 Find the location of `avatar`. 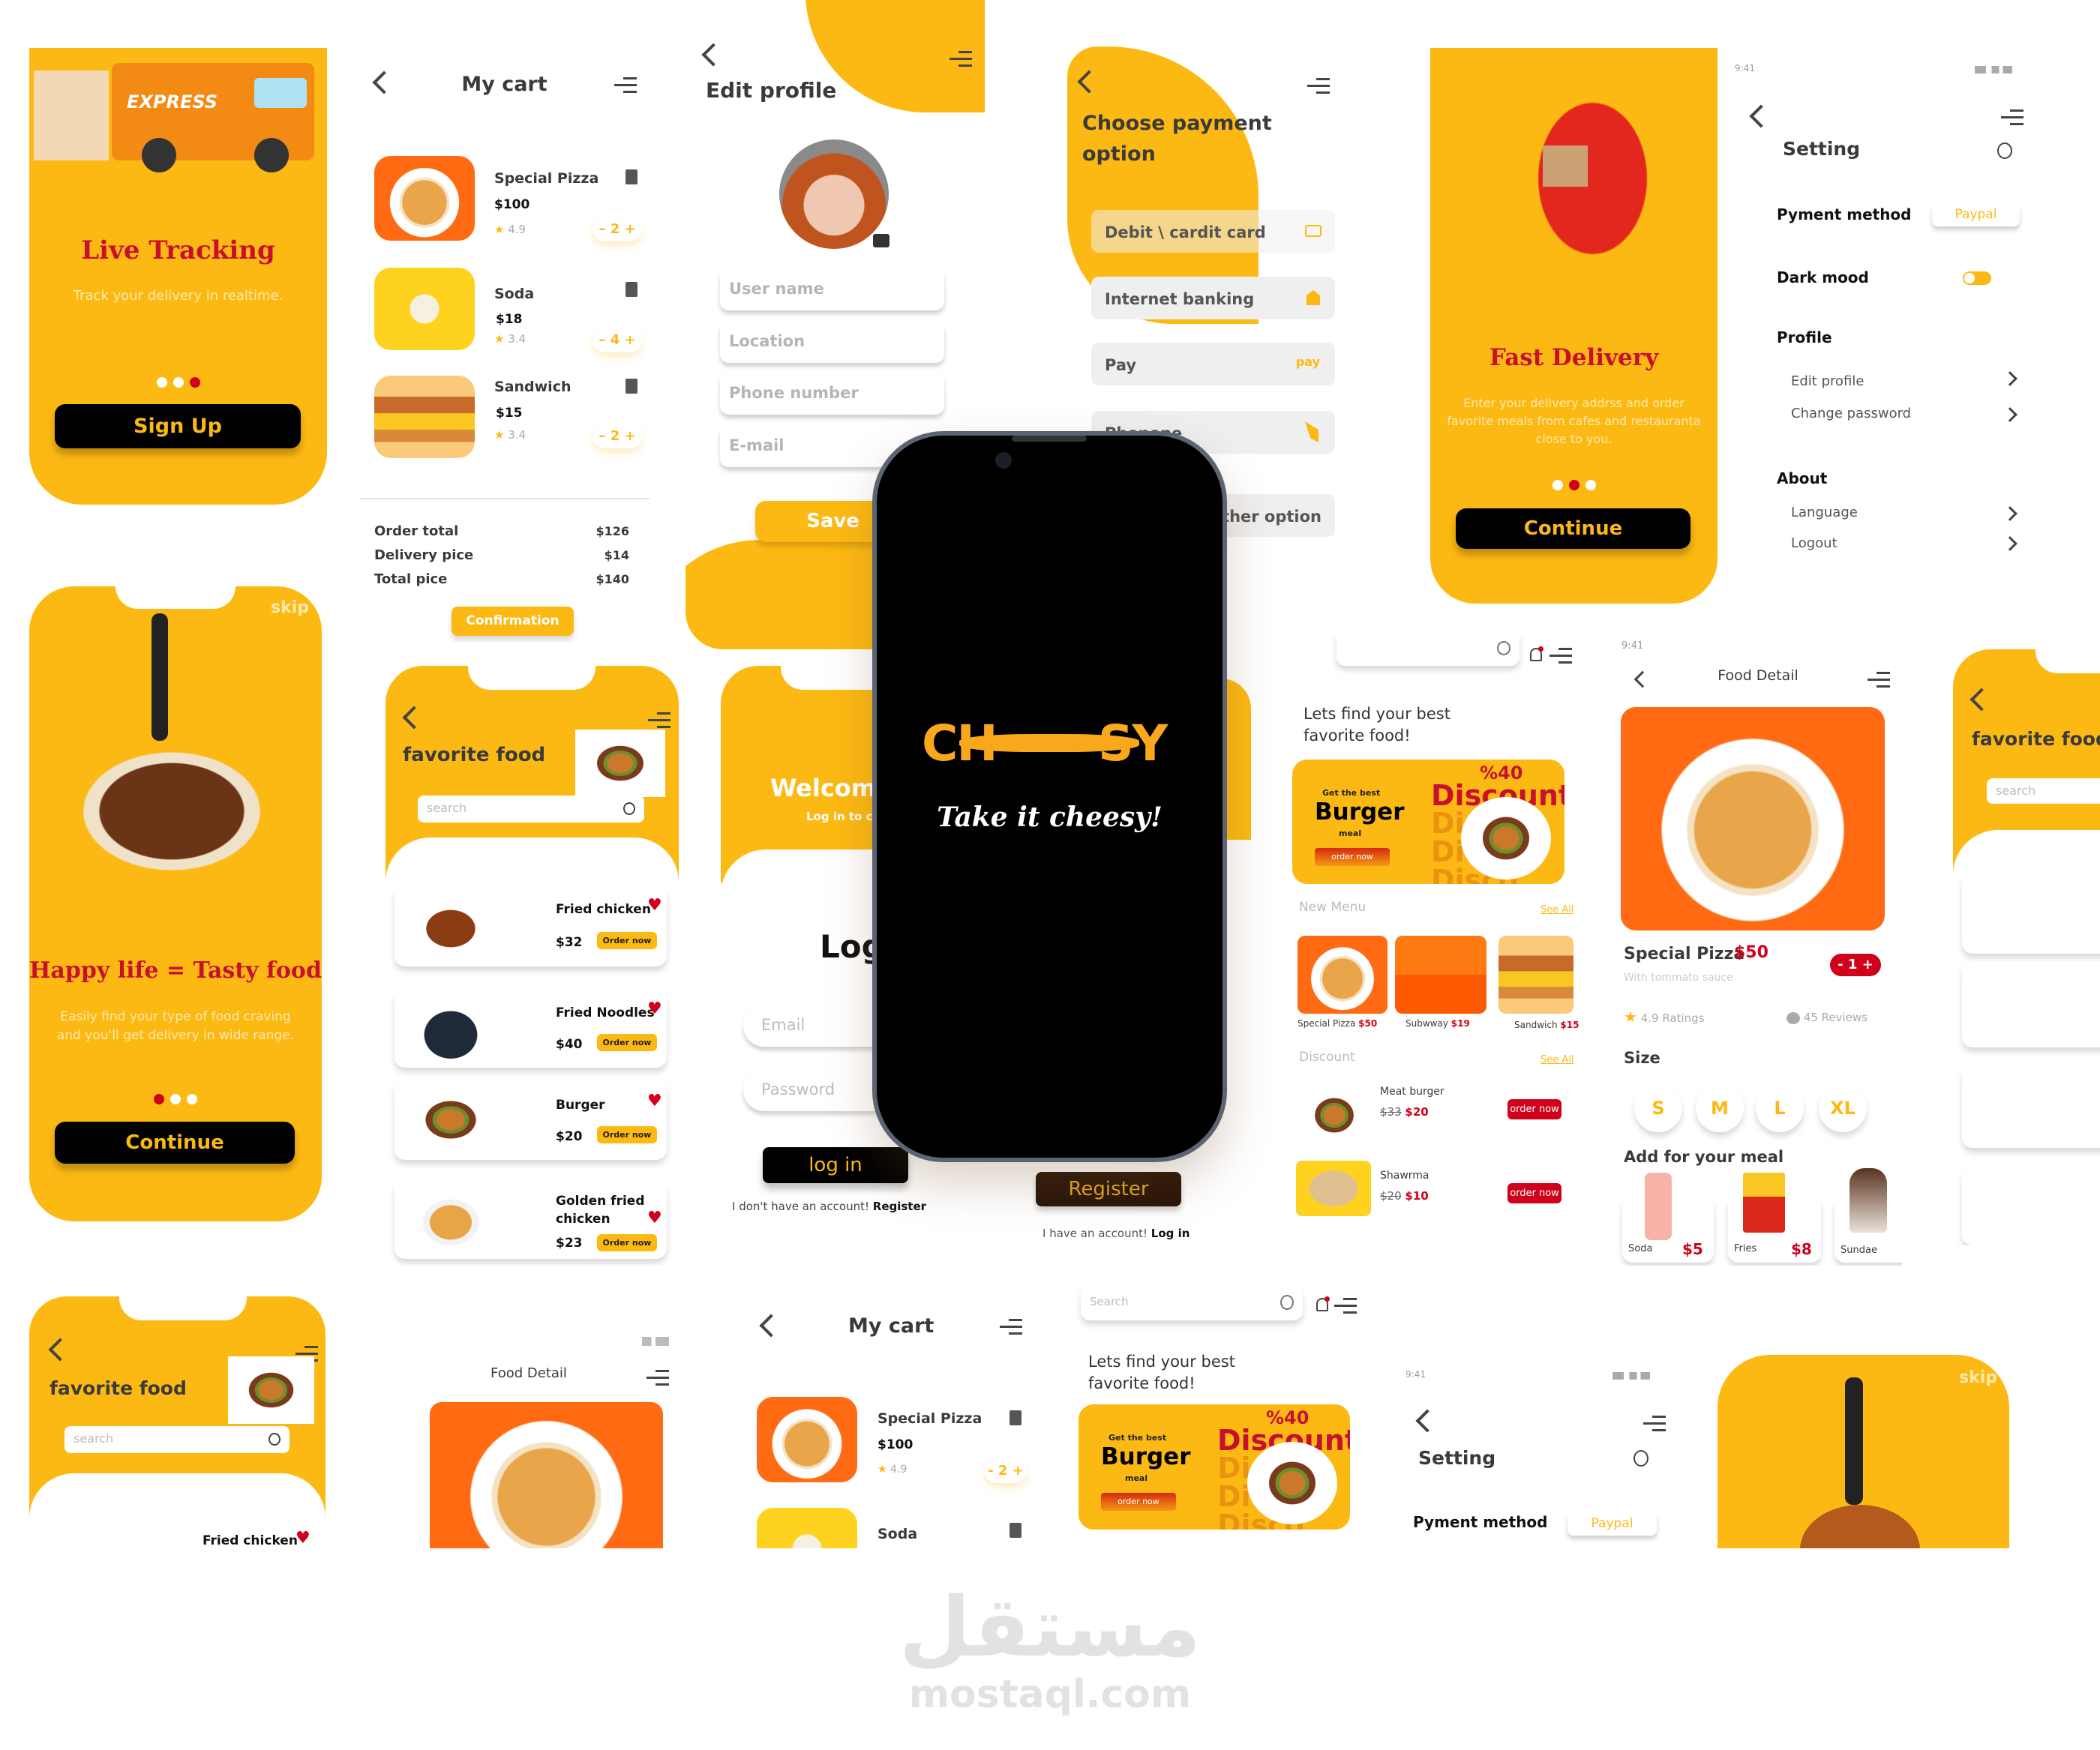

avatar is located at coordinates (834, 194).